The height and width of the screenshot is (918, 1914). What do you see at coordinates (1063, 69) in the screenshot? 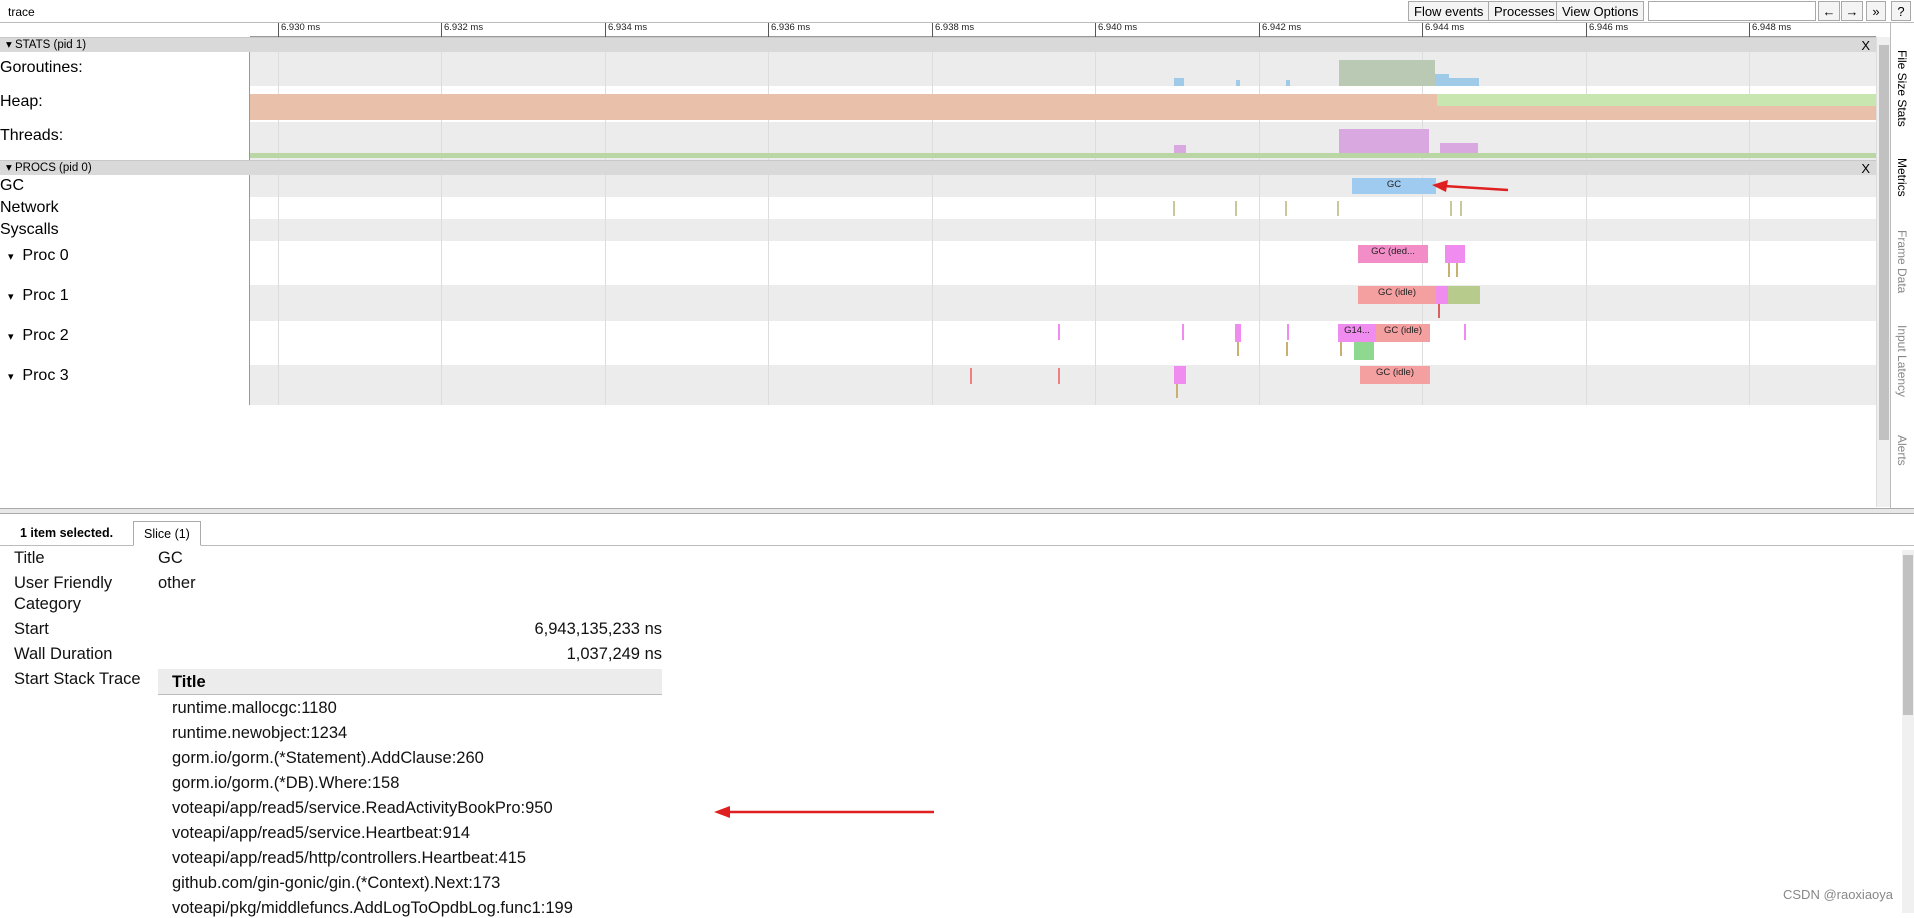
I see `goroutines-counter-track` at bounding box center [1063, 69].